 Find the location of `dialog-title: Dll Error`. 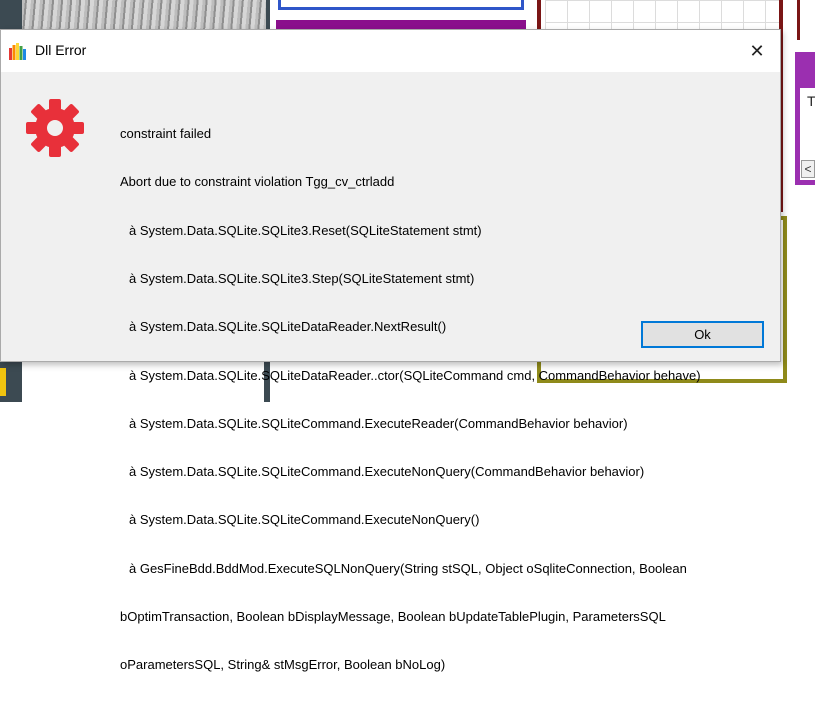

dialog-title: Dll Error is located at coordinates (61, 50).